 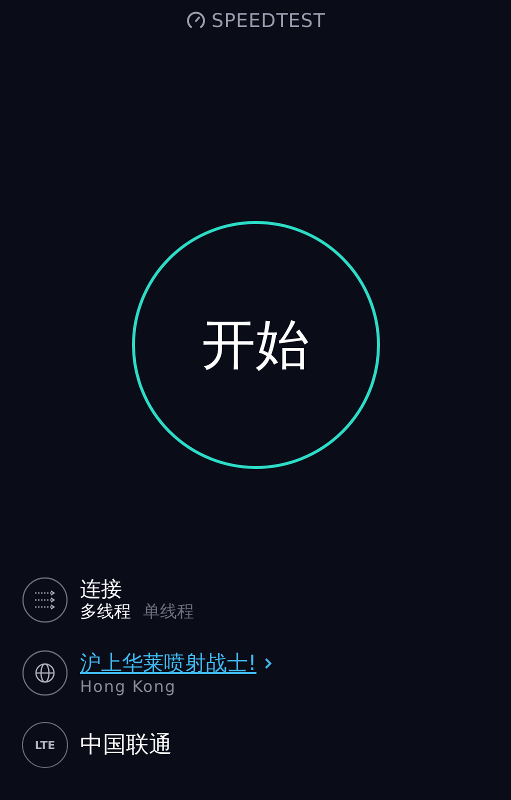 I want to click on thread-mode-option: 单线程, so click(x=168, y=612).